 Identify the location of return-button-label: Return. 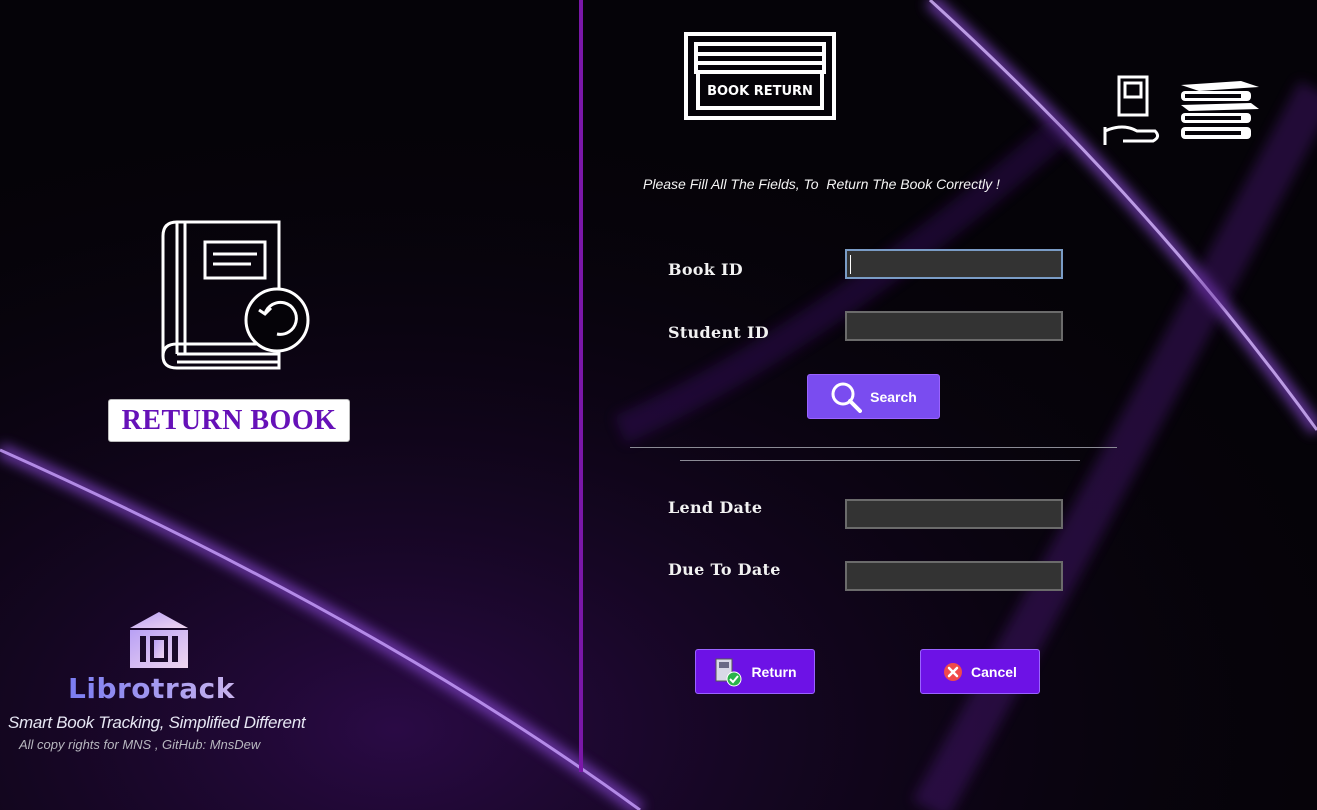
(774, 671).